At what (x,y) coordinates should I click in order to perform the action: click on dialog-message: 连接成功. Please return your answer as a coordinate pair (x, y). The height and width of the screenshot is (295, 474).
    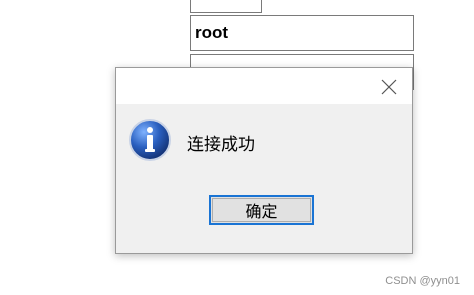
    Looking at the image, I should click on (221, 145).